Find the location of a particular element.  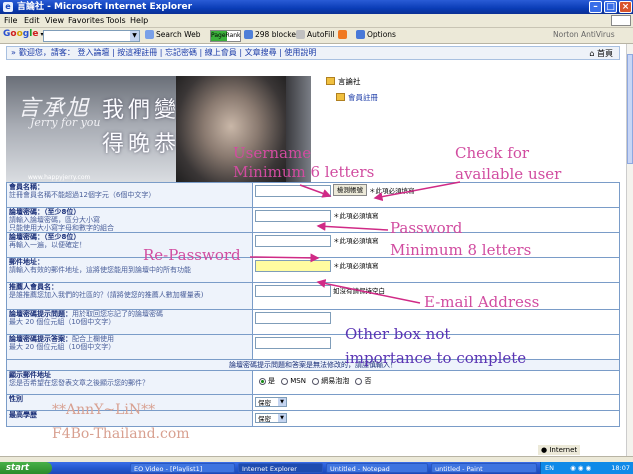

password-hint-notice: 論壇密碼提示問題和答案是無法修改的，請謹慎輸入！ is located at coordinates (313, 365).